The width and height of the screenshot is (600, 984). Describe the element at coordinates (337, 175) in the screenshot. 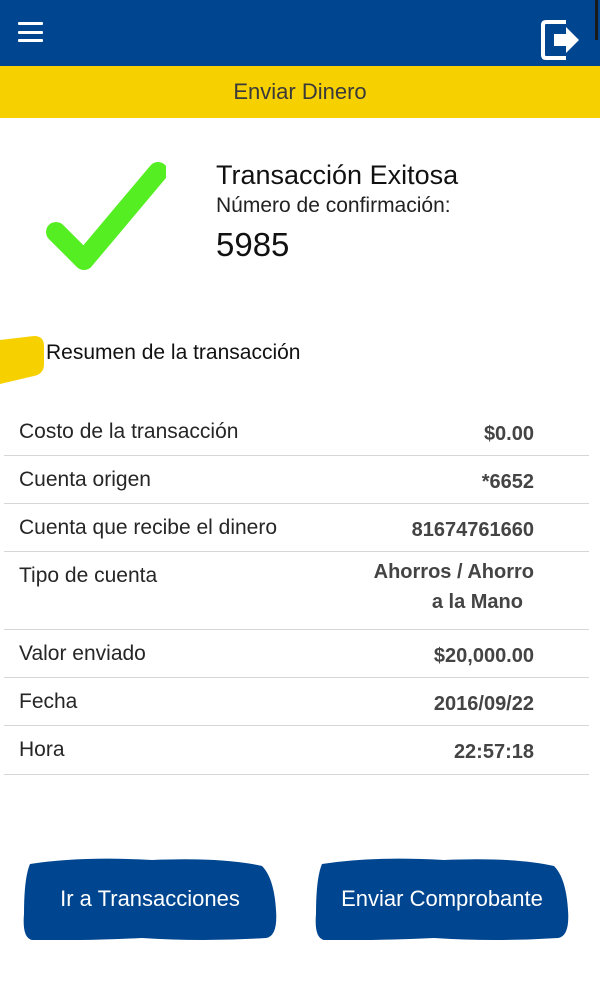

I see `success-title: Transacción Exitosa` at that location.